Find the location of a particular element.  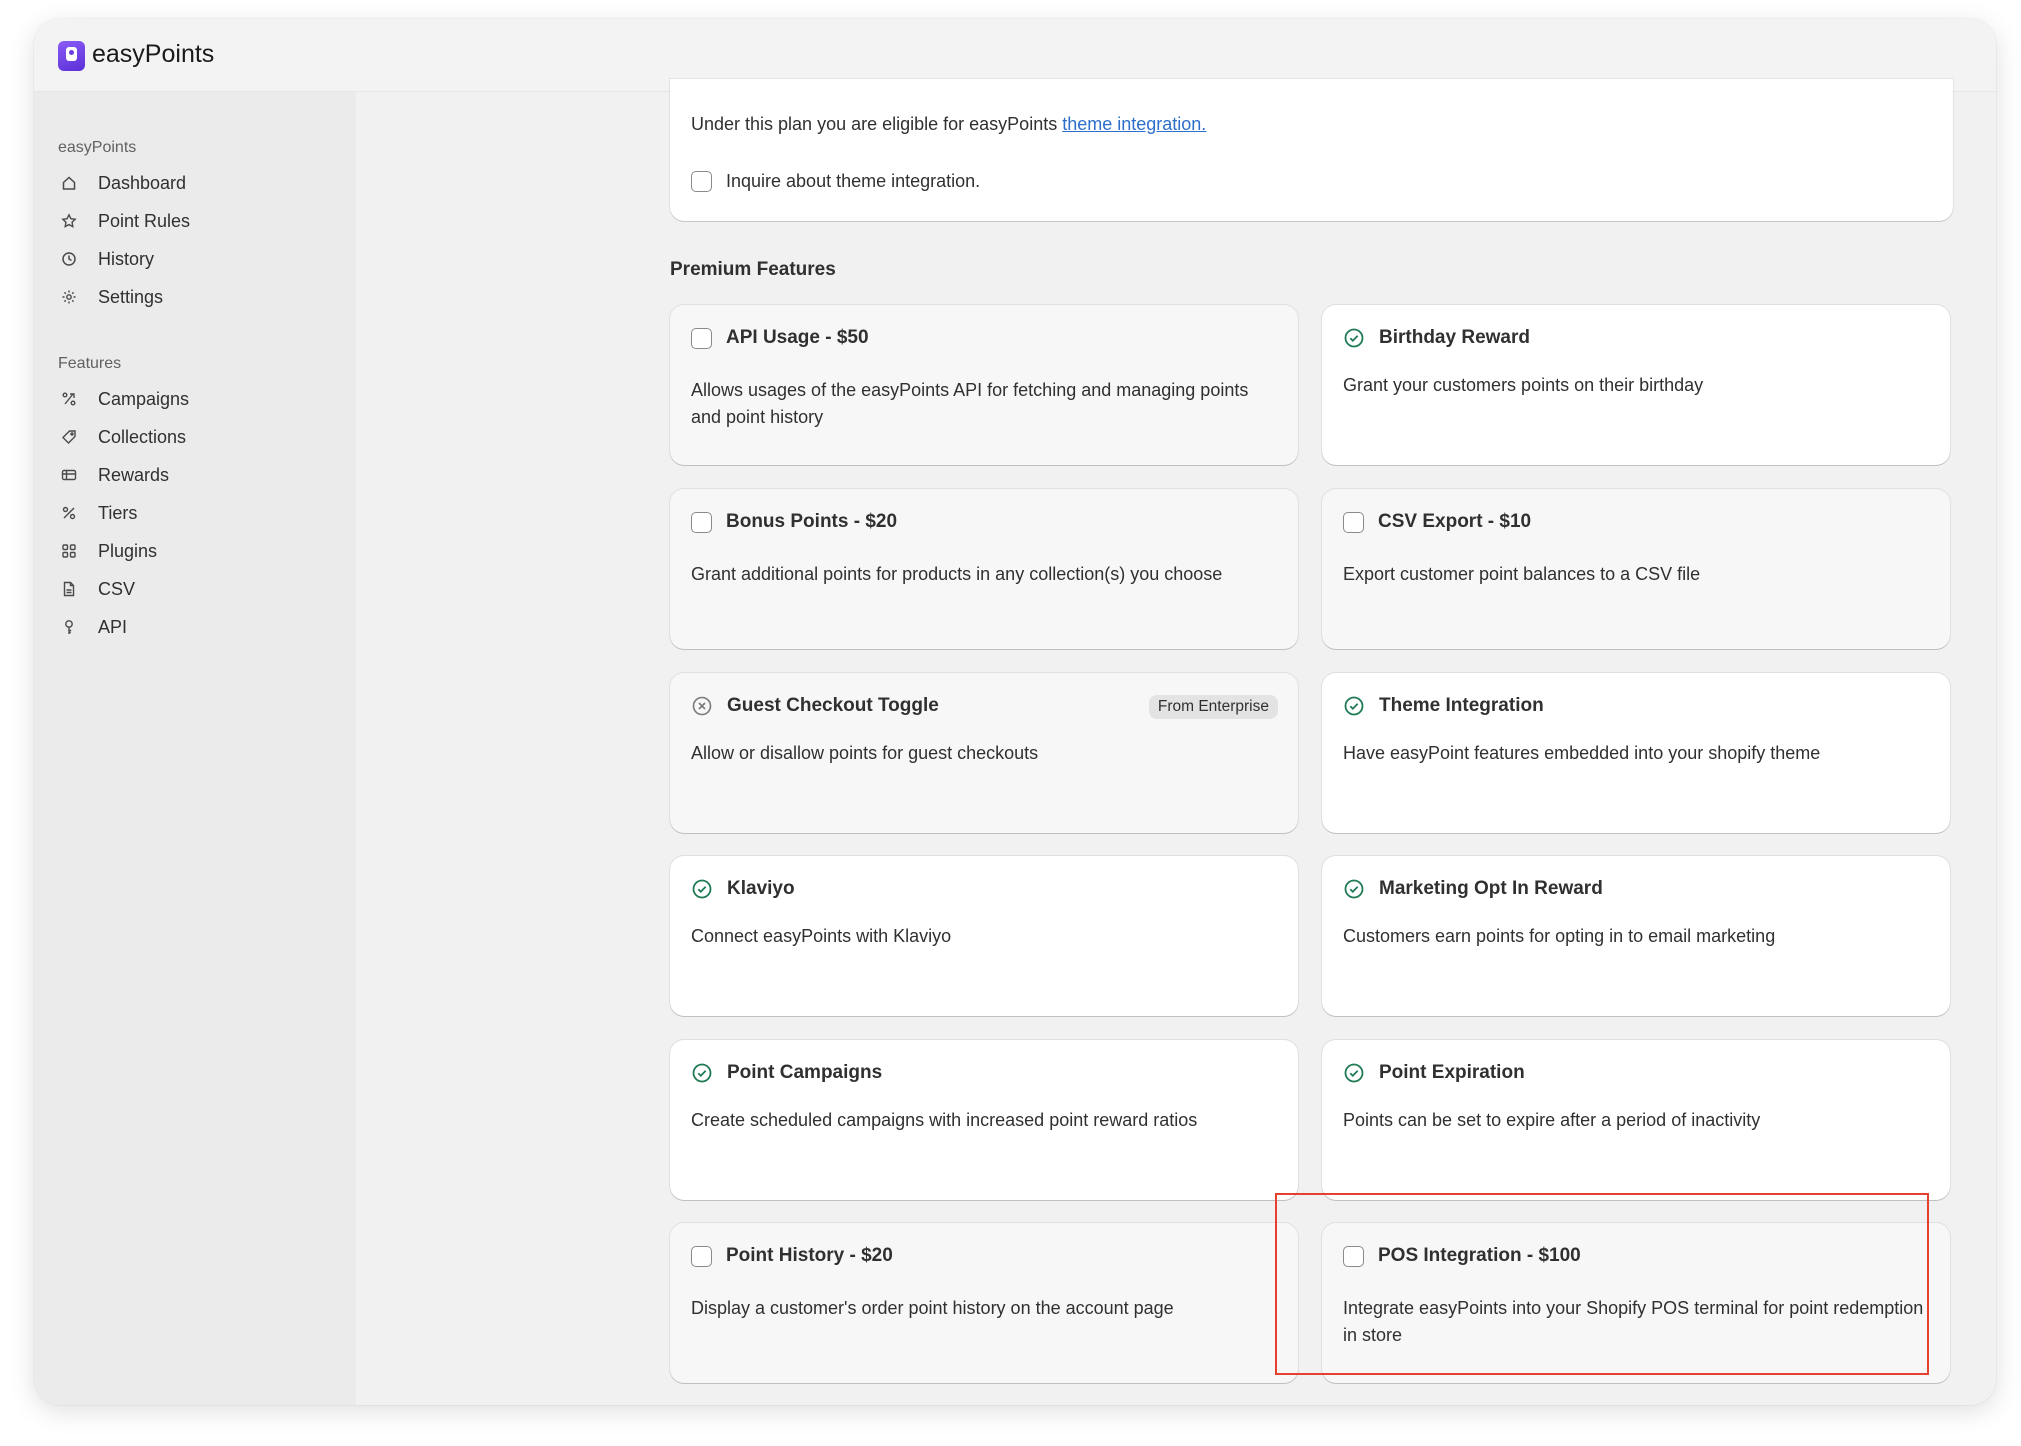

sidebar-item-label: CSV is located at coordinates (117, 588).